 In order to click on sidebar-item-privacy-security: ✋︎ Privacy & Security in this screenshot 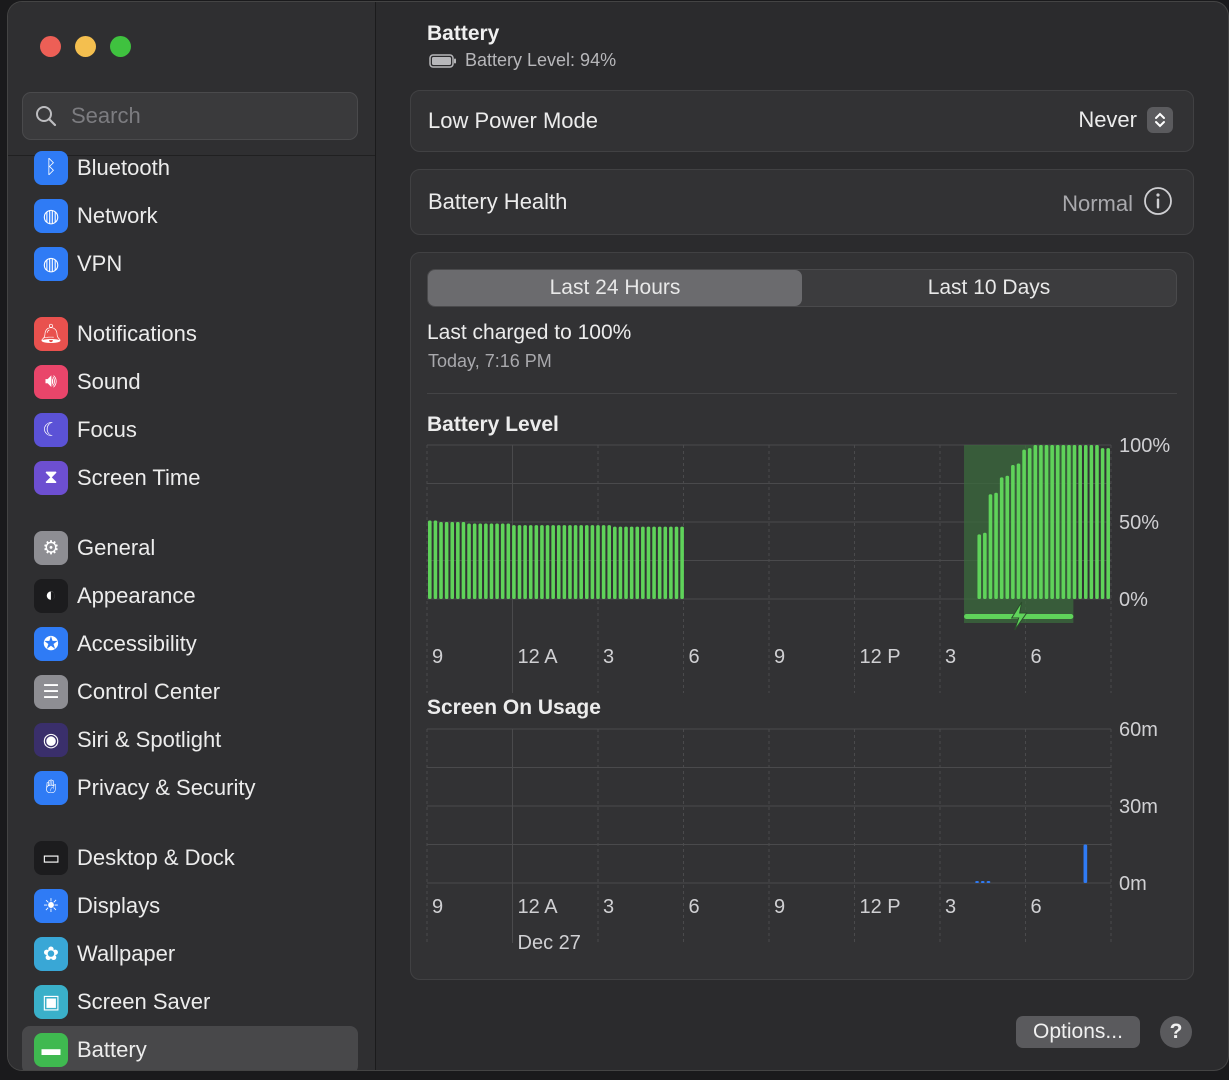, I will do `click(190, 788)`.